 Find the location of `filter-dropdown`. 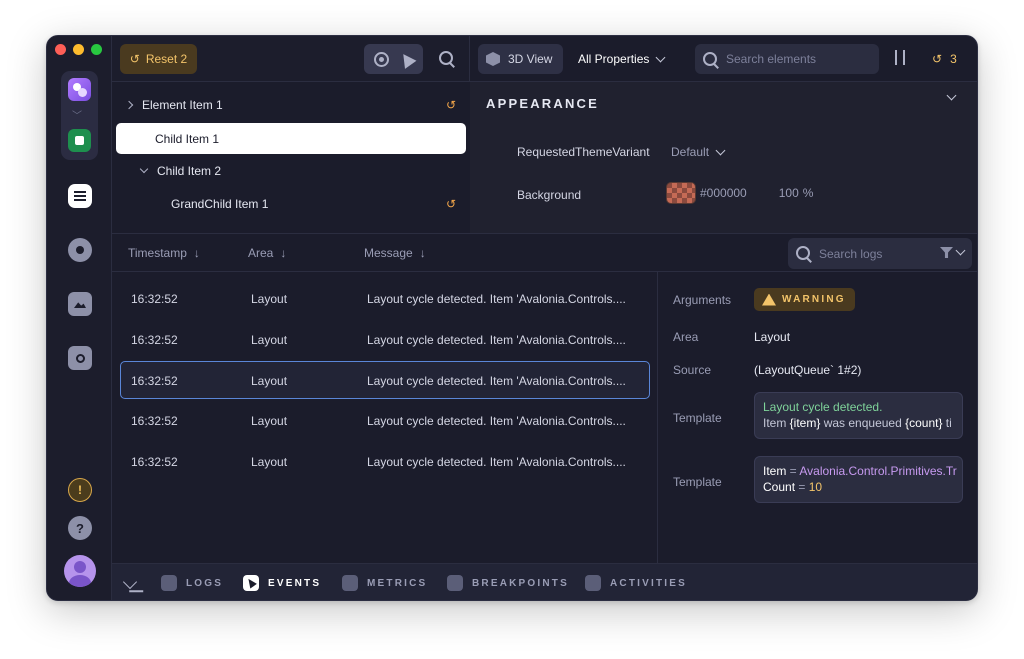

filter-dropdown is located at coordinates (953, 251).